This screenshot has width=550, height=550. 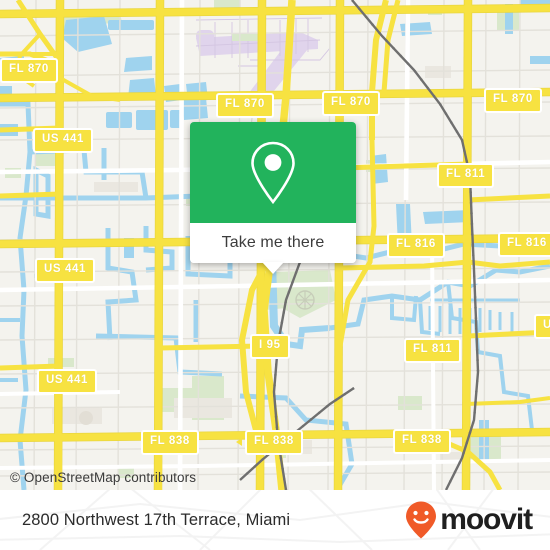 I want to click on moovit-wordmark: moovit, so click(x=486, y=519).